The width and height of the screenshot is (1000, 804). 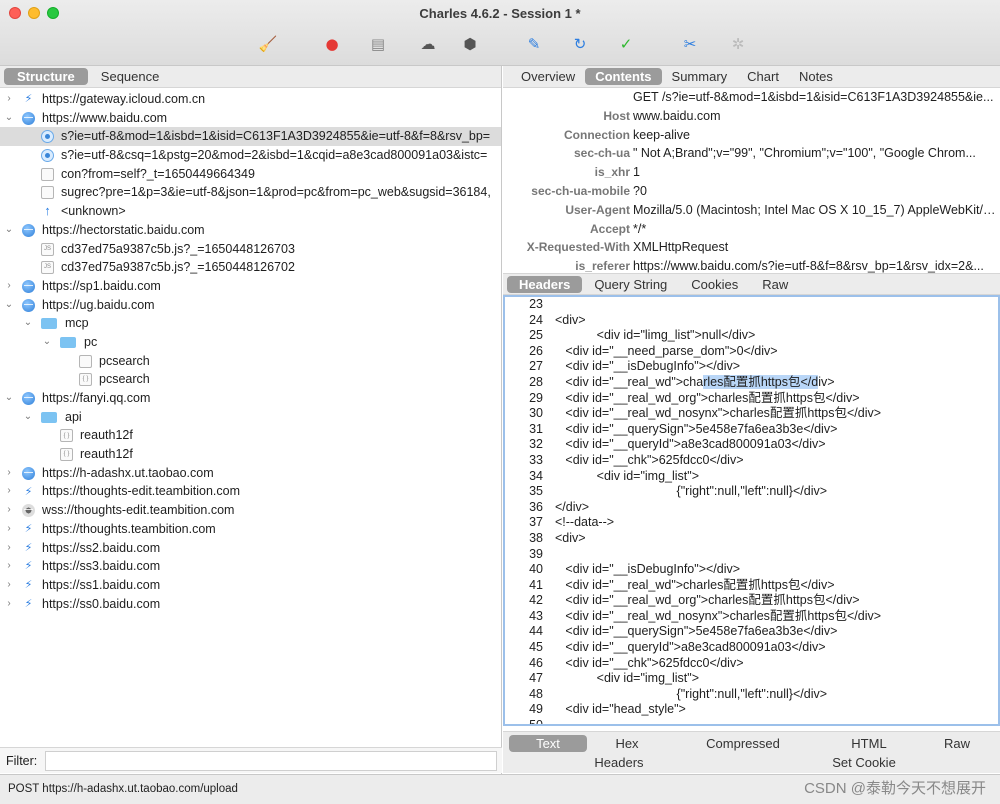 I want to click on filter-input, so click(x=271, y=761).